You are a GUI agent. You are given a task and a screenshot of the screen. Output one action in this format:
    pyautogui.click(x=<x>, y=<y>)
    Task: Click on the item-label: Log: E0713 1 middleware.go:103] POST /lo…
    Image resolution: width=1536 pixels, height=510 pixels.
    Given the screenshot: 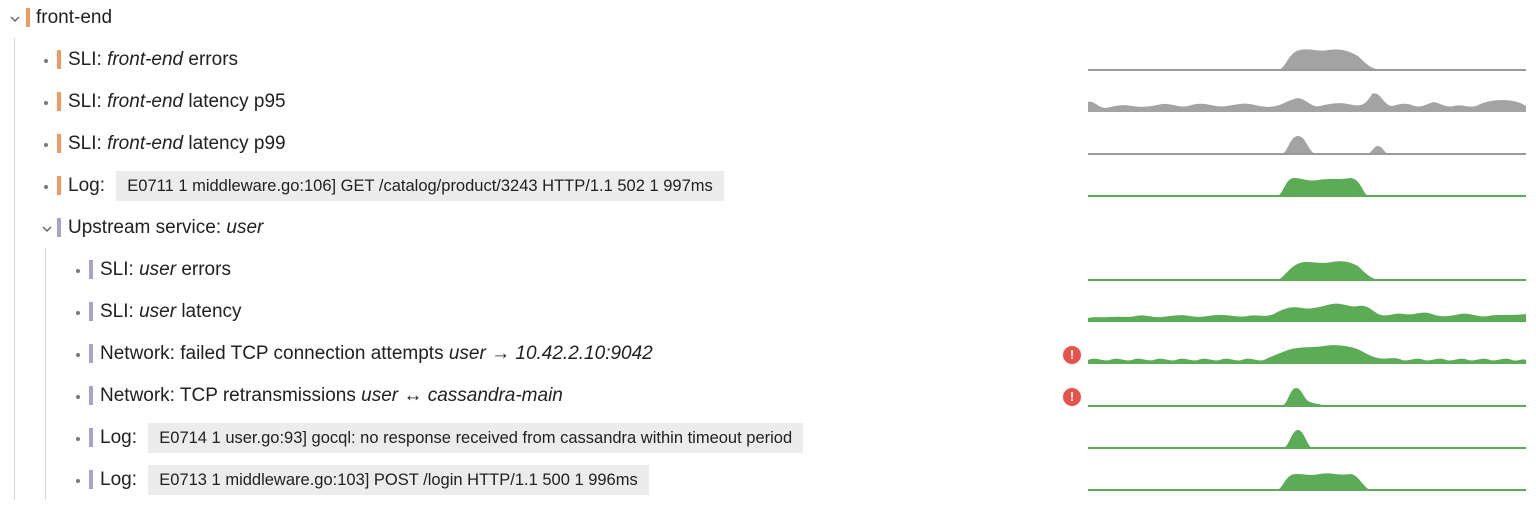 What is the action you would take?
    pyautogui.click(x=374, y=480)
    